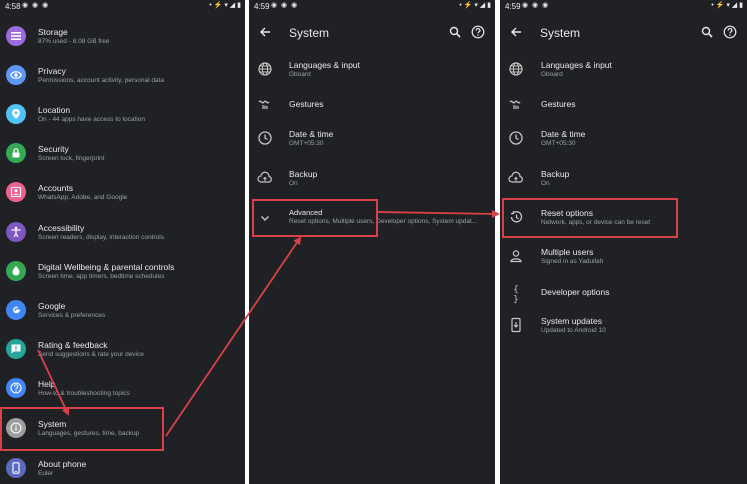 This screenshot has width=747, height=484. I want to click on settings-item-subtitle: Screen lock, fingerprint, so click(71, 158).